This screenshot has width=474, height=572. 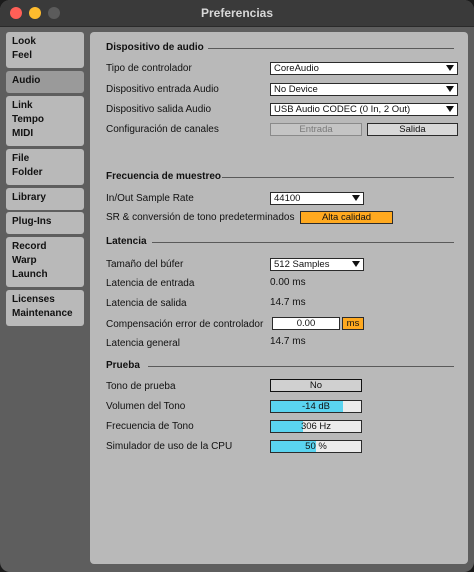 I want to click on tone-frequency-slider: 306 Hz, so click(x=316, y=426).